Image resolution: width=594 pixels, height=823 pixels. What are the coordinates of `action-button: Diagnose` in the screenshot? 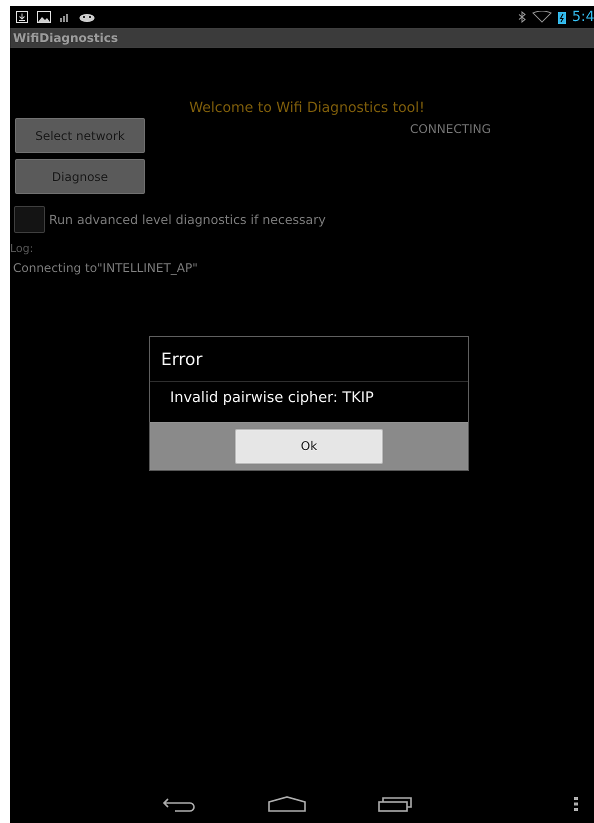 It's located at (80, 176).